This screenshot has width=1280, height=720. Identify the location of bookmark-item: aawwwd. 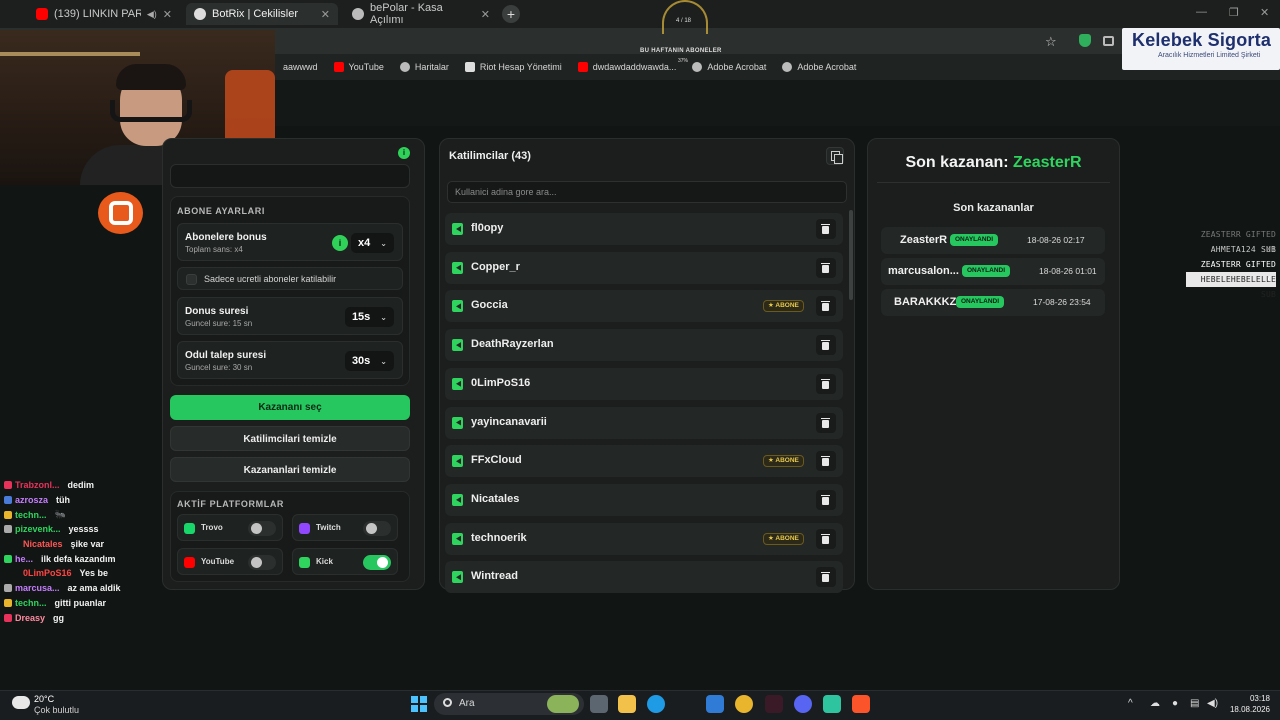
(300, 67).